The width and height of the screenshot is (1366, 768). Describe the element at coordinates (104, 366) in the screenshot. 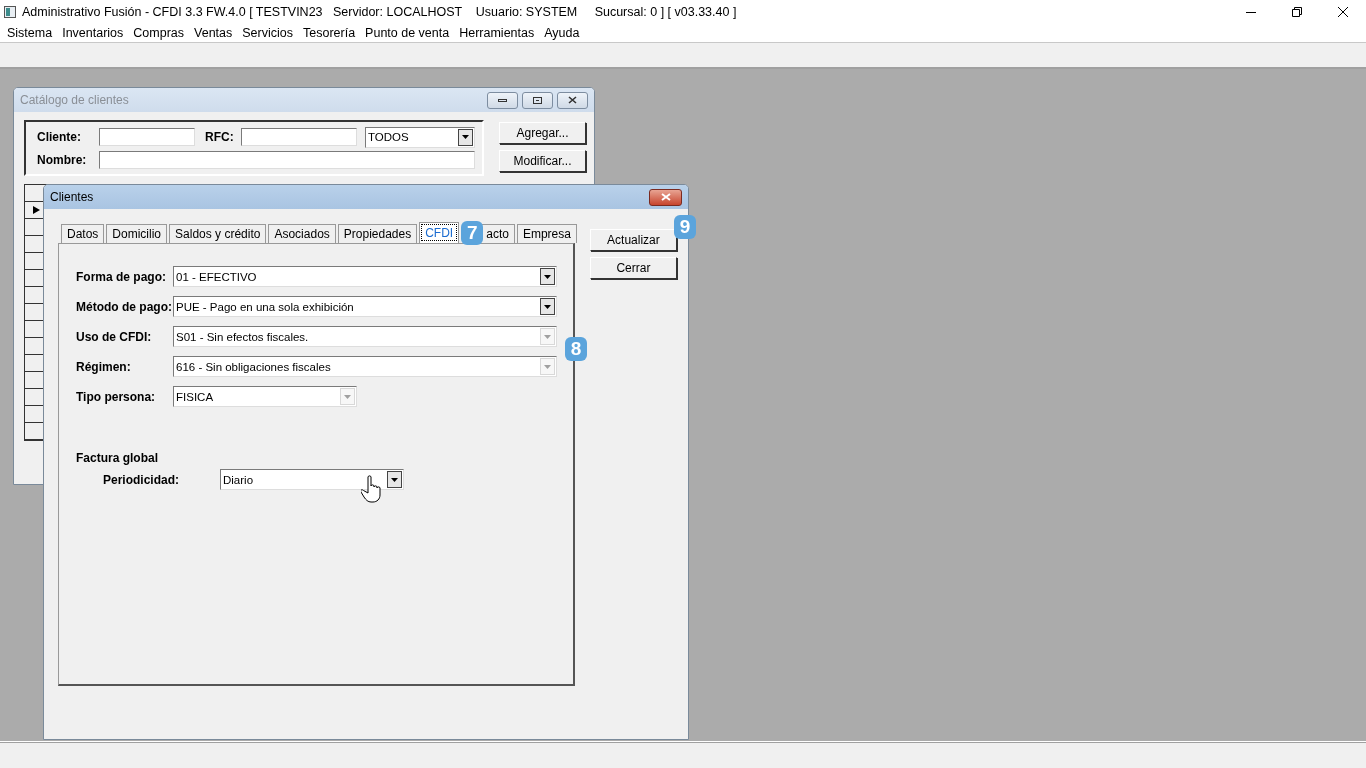

I see `field-label: Régimen:` at that location.